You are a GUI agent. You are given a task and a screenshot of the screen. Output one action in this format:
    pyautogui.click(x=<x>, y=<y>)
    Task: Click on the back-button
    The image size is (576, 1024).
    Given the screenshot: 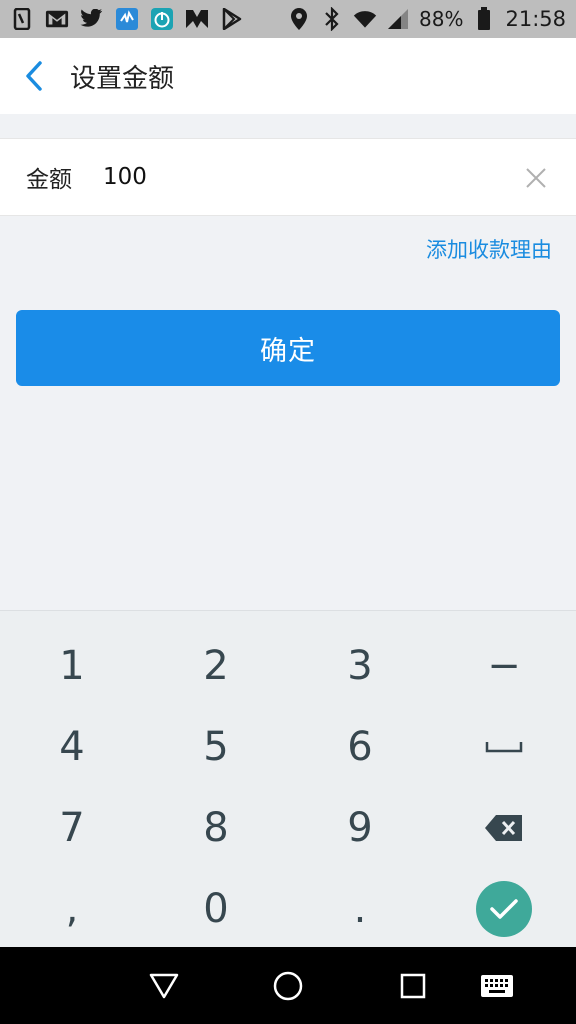 What is the action you would take?
    pyautogui.click(x=34, y=76)
    